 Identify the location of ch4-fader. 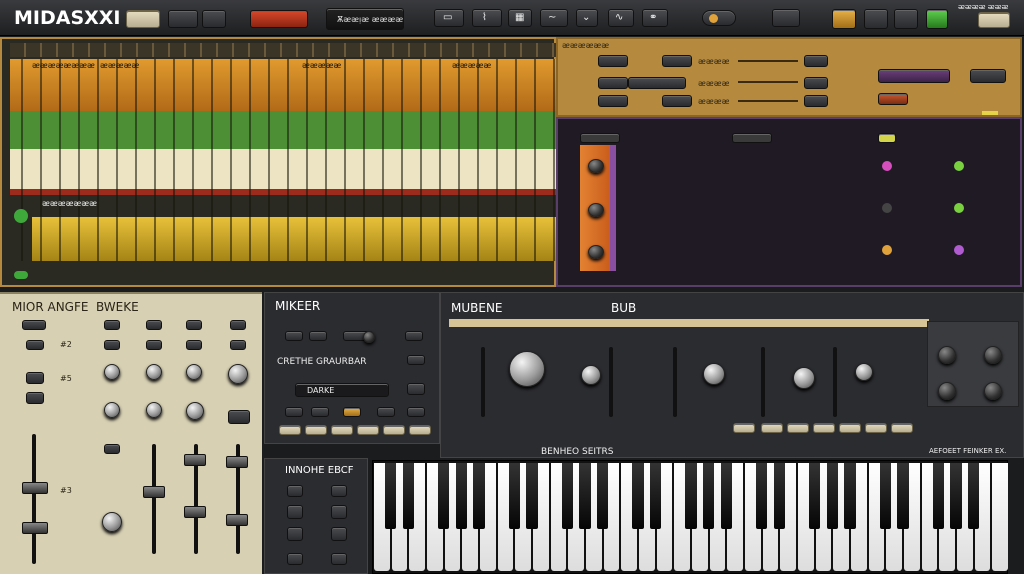
(195, 460).